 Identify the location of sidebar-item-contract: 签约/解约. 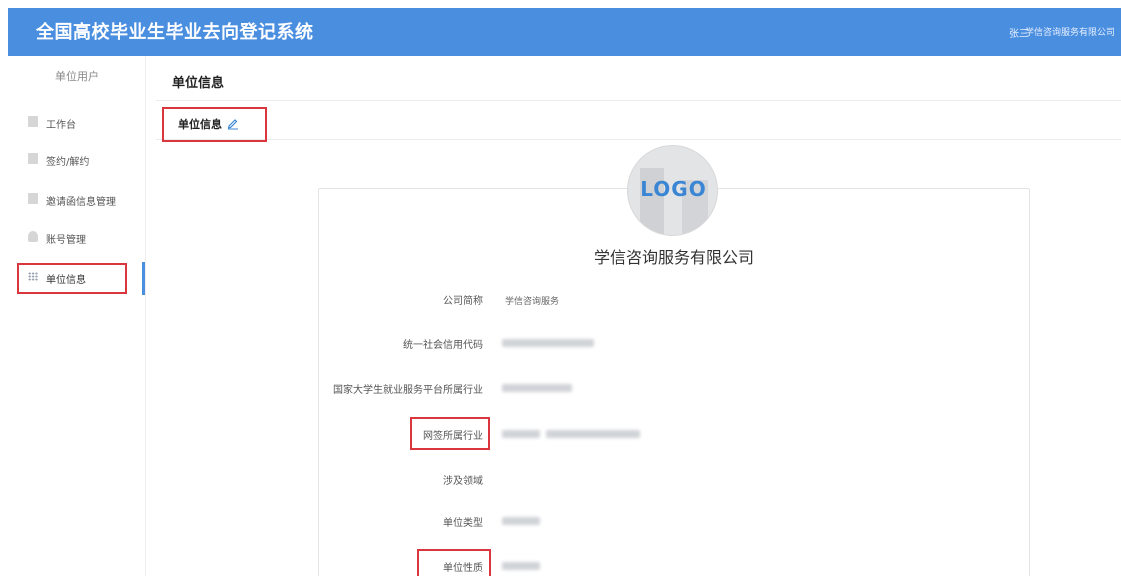
(82, 160).